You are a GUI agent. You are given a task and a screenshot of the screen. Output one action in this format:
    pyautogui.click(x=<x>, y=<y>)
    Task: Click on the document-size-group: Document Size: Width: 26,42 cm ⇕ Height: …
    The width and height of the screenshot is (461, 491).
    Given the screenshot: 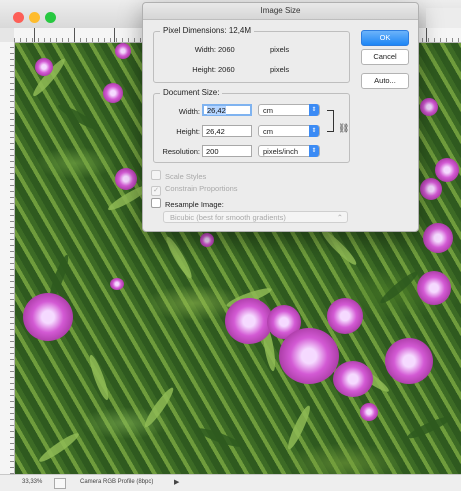 What is the action you would take?
    pyautogui.click(x=251, y=125)
    